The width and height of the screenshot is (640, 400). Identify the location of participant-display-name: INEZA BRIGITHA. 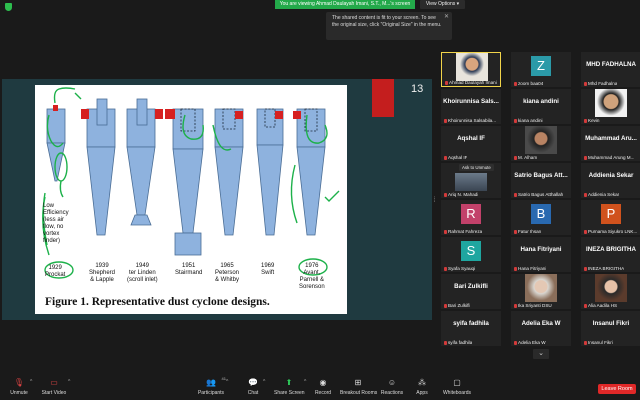
(611, 249).